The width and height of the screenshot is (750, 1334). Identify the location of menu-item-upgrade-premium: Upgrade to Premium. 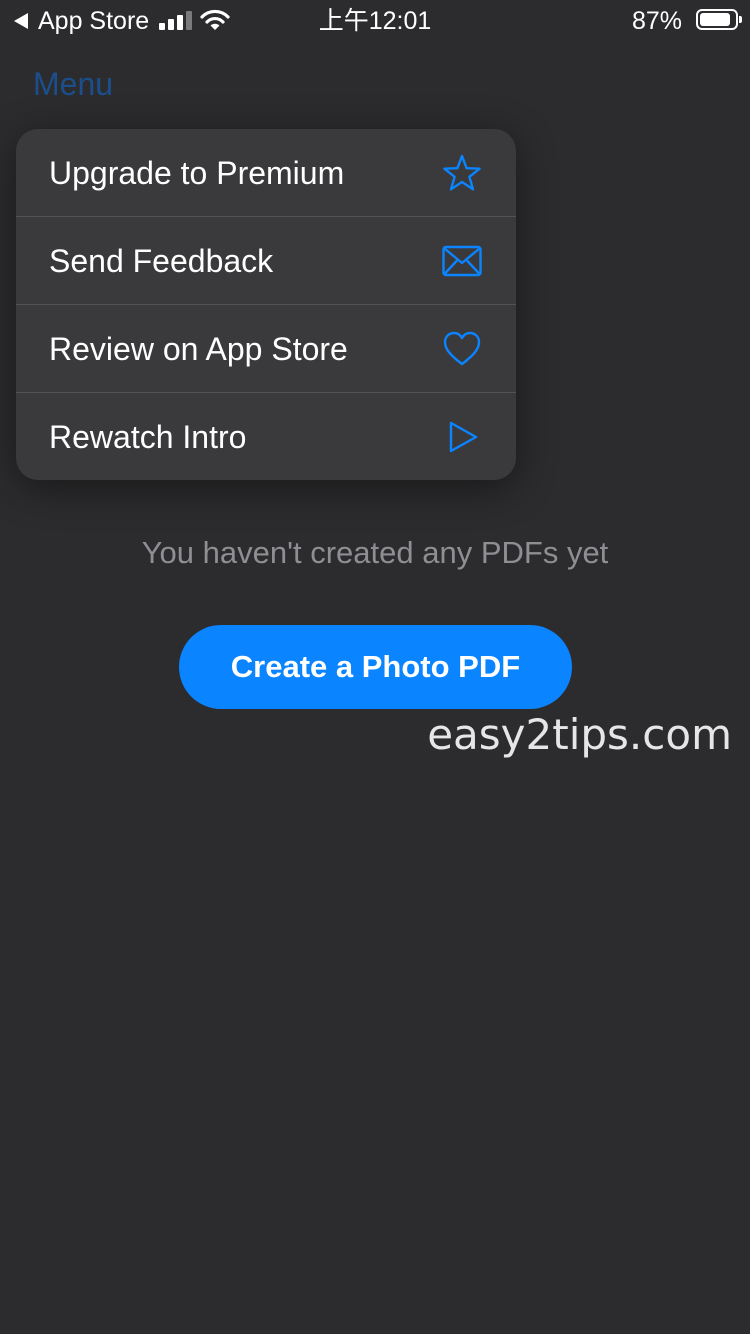
(266, 173).